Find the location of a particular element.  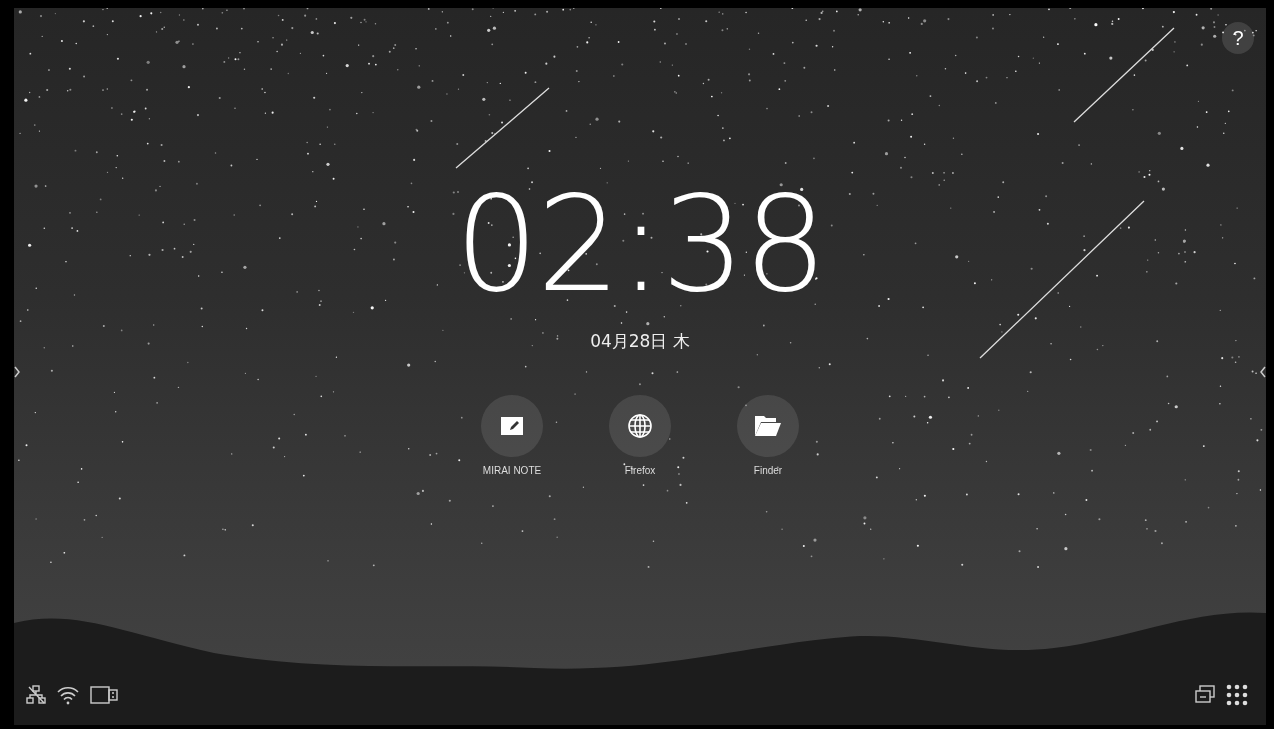

windows-icon is located at coordinates (1205, 695).